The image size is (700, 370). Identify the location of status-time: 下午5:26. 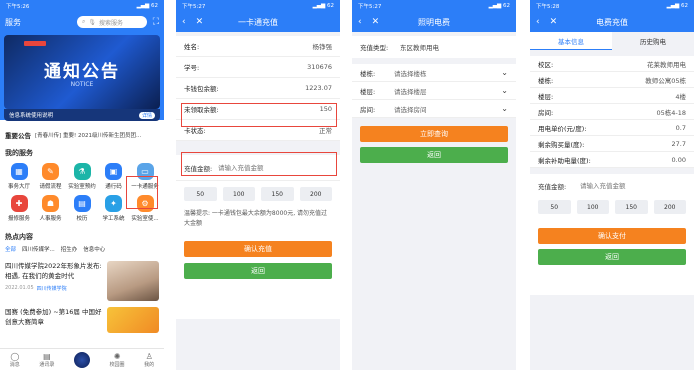
(18, 7).